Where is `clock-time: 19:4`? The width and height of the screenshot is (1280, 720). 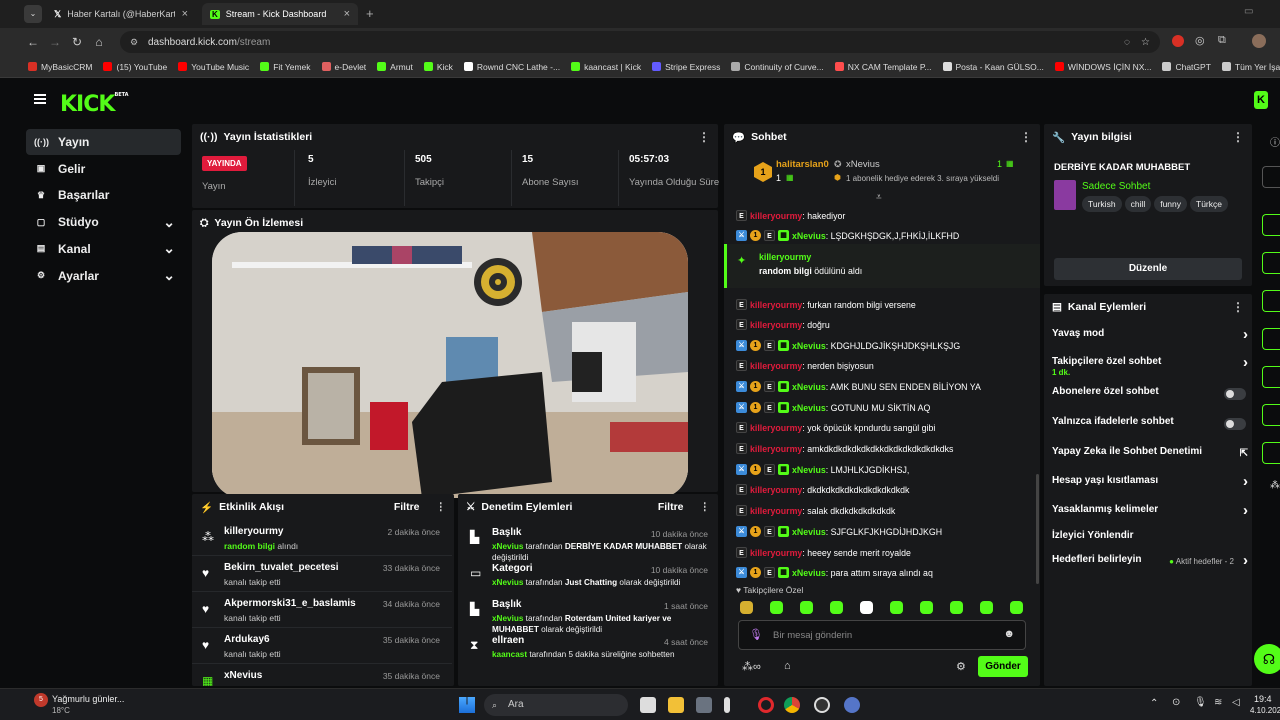 clock-time: 19:4 is located at coordinates (1263, 699).